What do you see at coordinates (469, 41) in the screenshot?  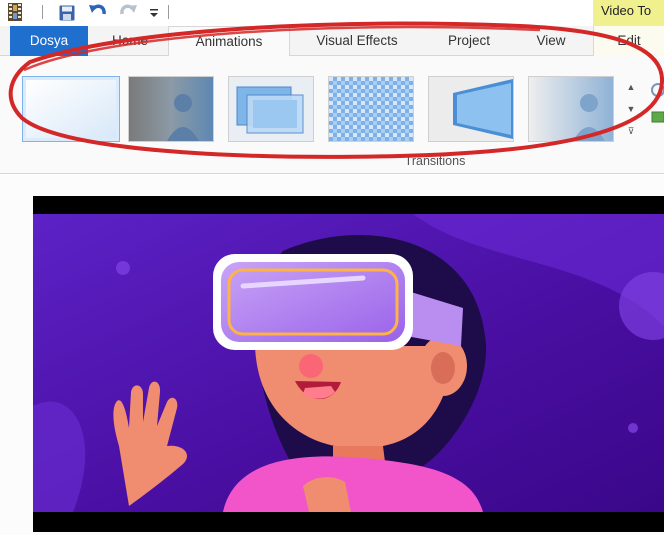 I see `tab-project: Project` at bounding box center [469, 41].